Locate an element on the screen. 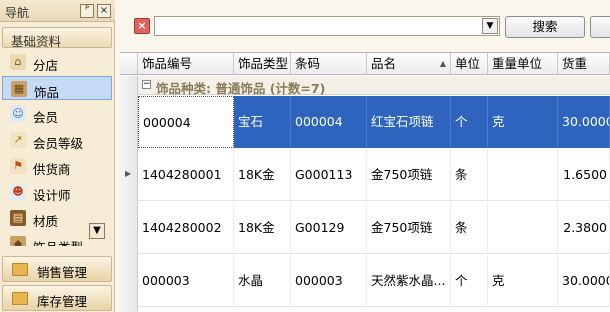  nav-item-label: 会员 is located at coordinates (46, 117).